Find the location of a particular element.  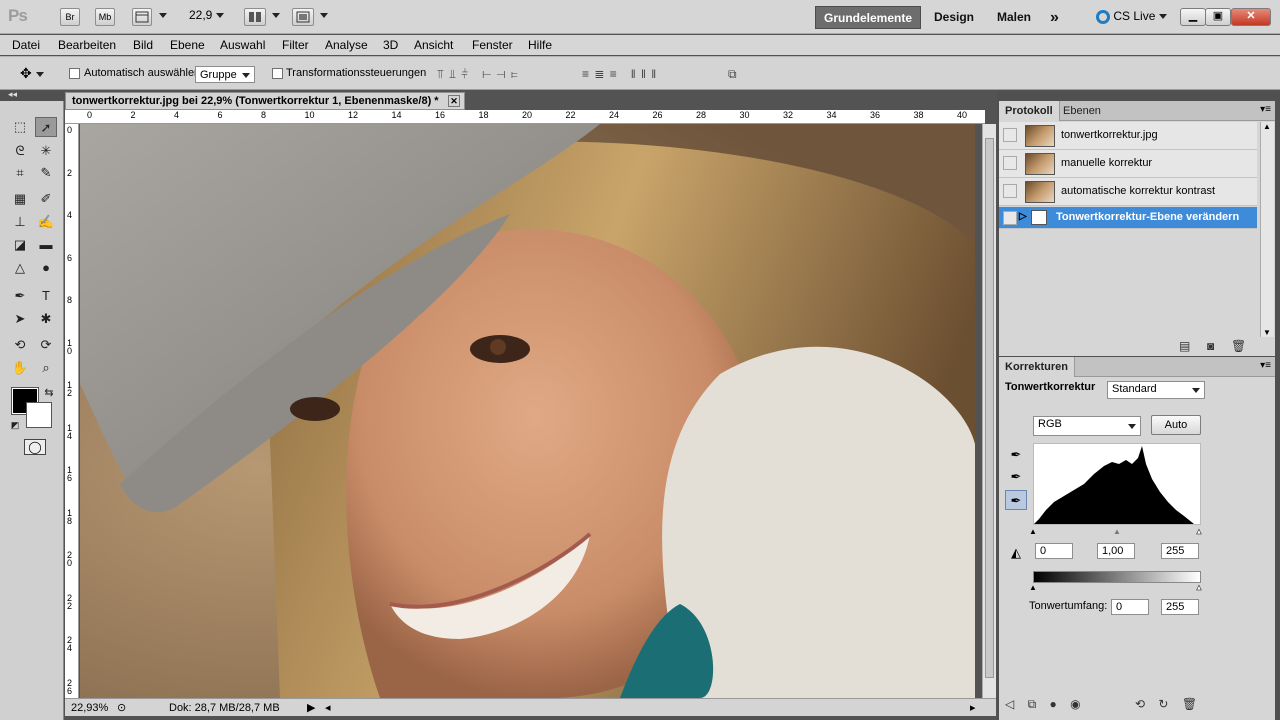

magic-wand-tool: ✳ is located at coordinates (46, 151).